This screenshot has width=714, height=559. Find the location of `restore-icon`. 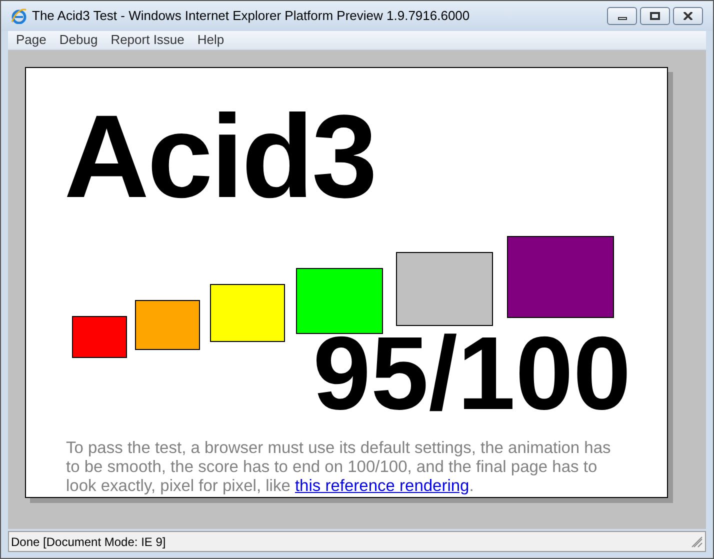

restore-icon is located at coordinates (655, 16).